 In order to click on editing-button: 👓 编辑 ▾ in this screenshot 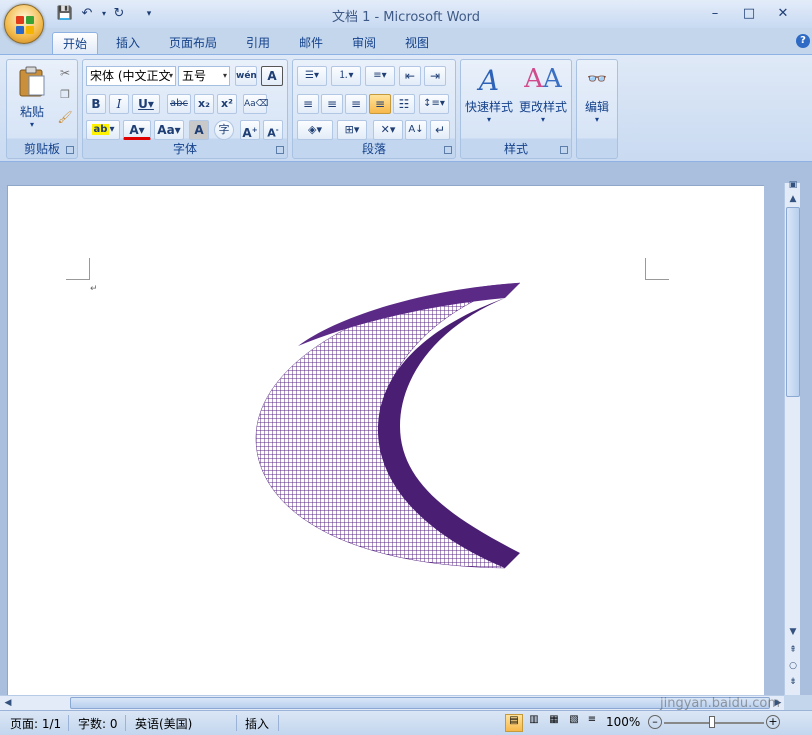, I will do `click(597, 100)`.